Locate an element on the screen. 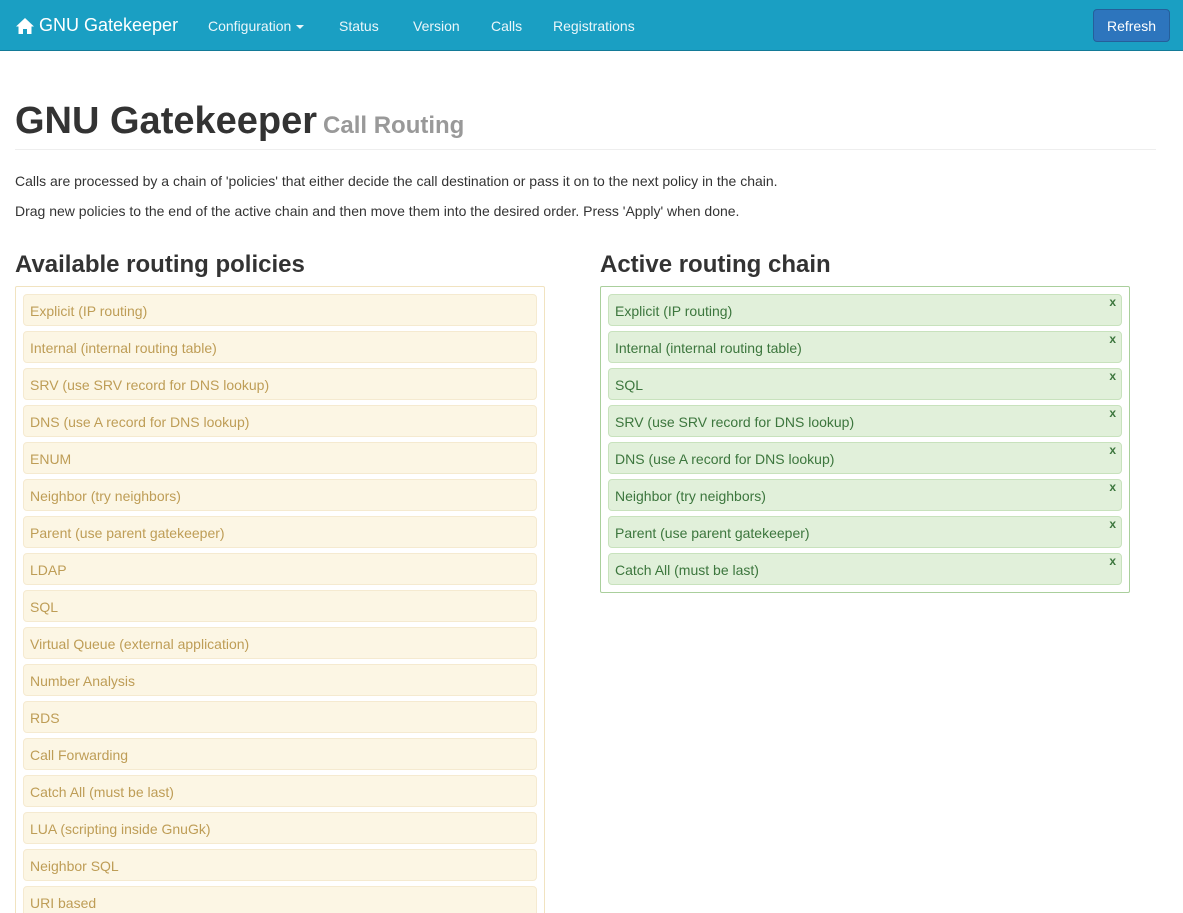  available-policy-item: URI based is located at coordinates (280, 899).